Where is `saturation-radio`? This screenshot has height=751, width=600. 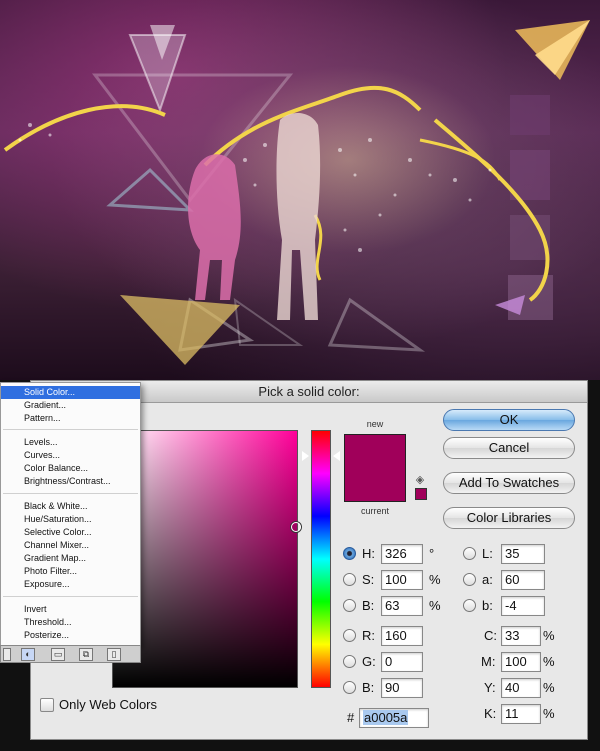
saturation-radio is located at coordinates (349, 579).